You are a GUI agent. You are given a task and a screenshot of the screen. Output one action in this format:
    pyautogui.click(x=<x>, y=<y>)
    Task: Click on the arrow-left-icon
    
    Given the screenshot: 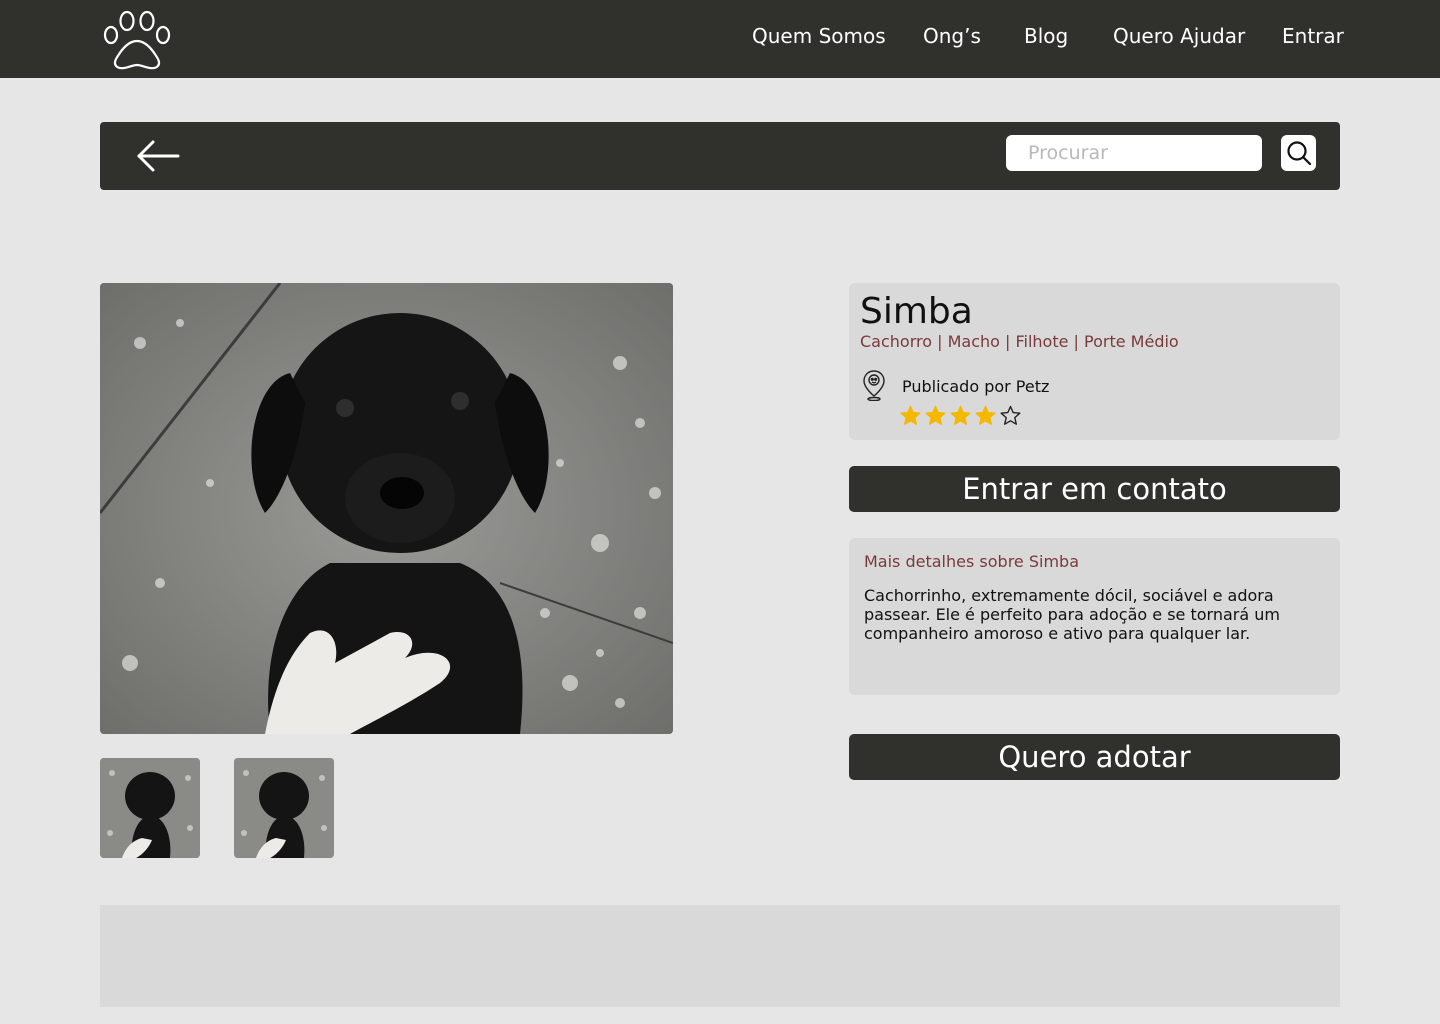 What is the action you would take?
    pyautogui.click(x=158, y=156)
    